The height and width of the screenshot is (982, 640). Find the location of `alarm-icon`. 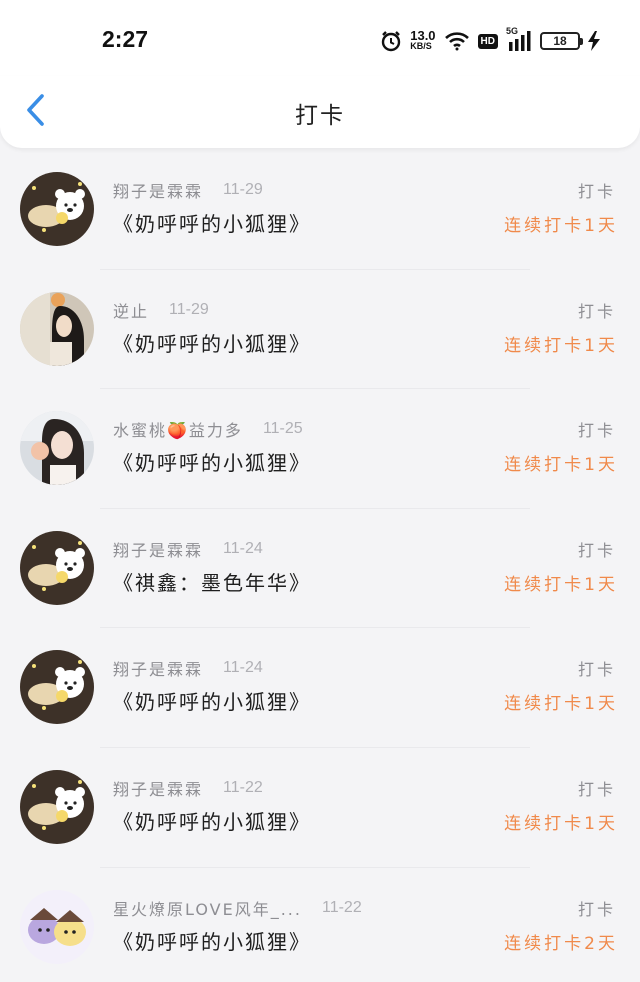

alarm-icon is located at coordinates (391, 41).